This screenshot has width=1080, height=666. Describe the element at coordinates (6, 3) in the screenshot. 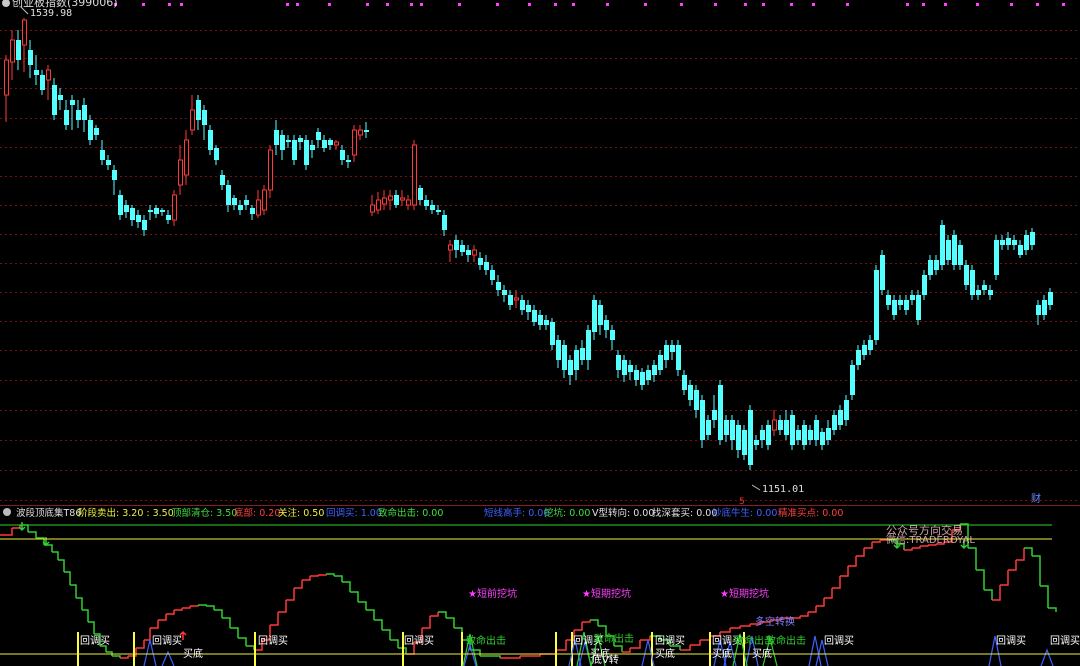

I see `window-badge-icon` at that location.